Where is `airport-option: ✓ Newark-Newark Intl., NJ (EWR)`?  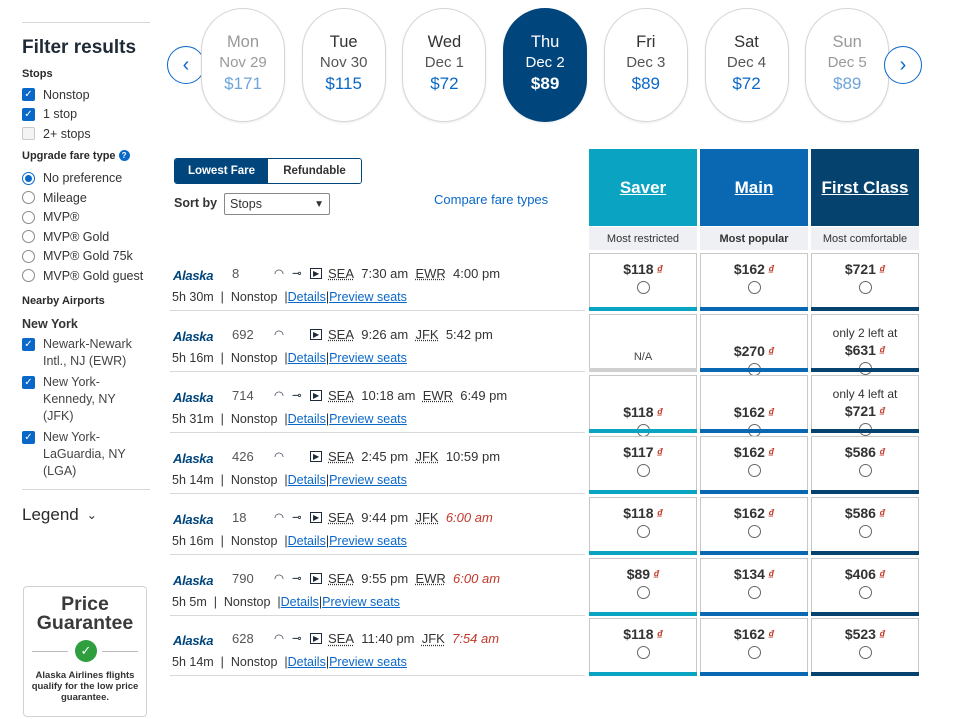 airport-option: ✓ Newark-Newark Intl., NJ (EWR) is located at coordinates (86, 353).